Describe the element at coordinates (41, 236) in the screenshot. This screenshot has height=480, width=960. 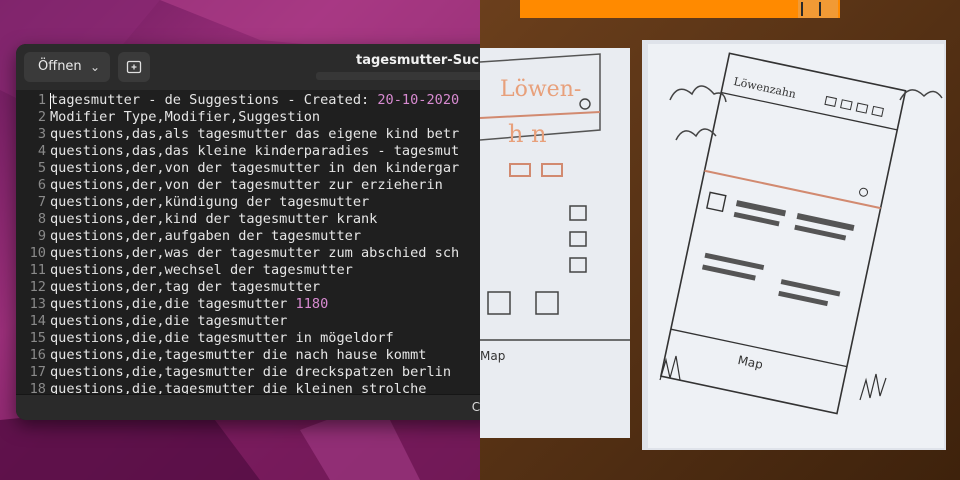
I see `line-number: 9` at that location.